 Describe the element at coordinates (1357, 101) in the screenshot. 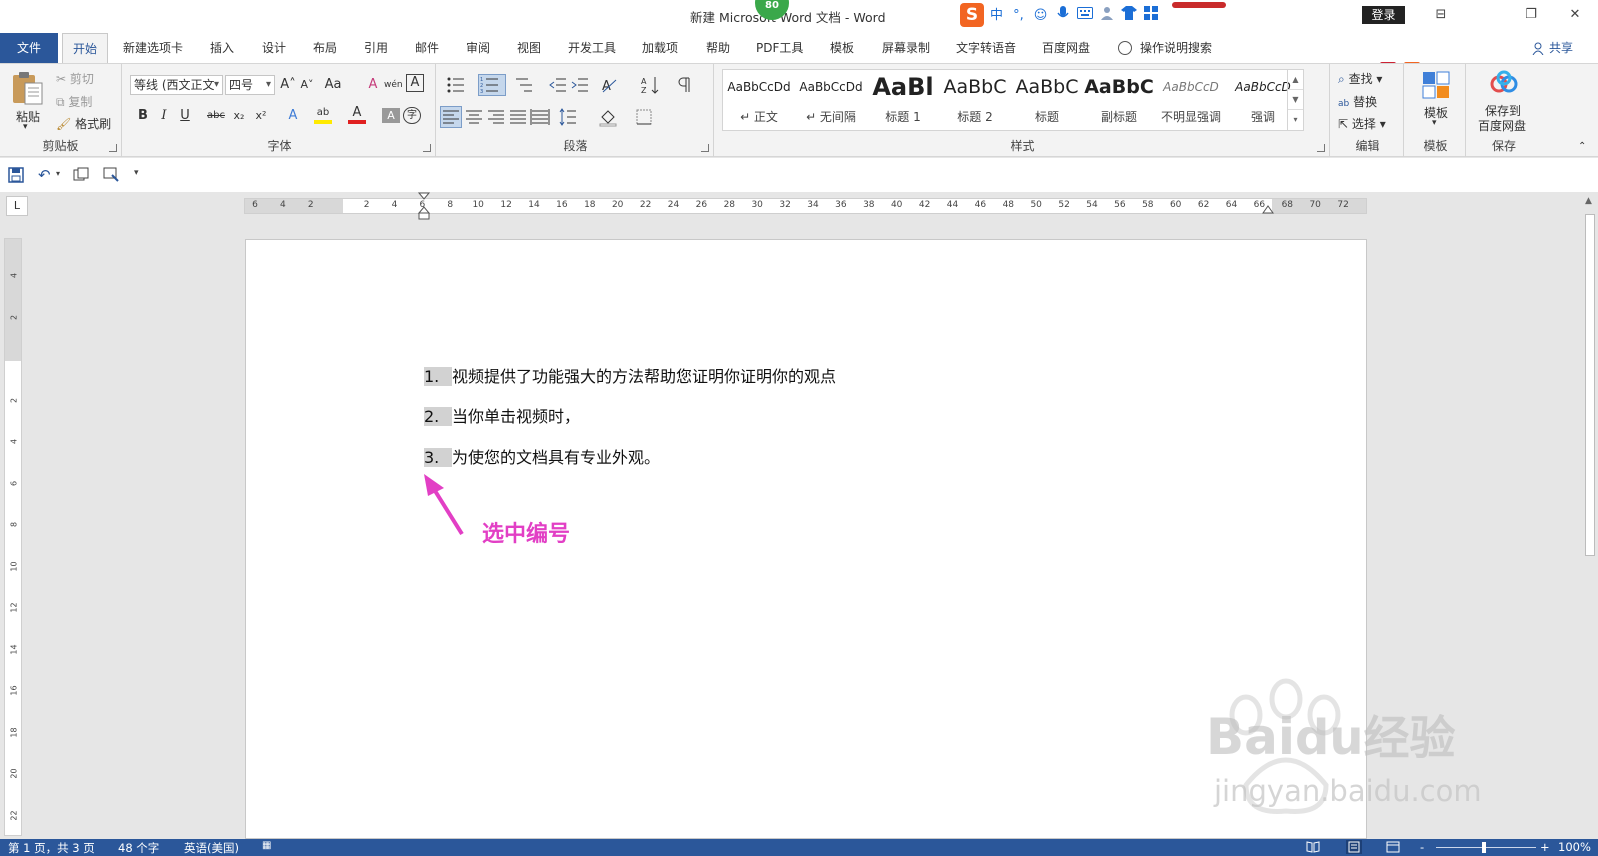

I see `replace-button: ab 替换` at that location.